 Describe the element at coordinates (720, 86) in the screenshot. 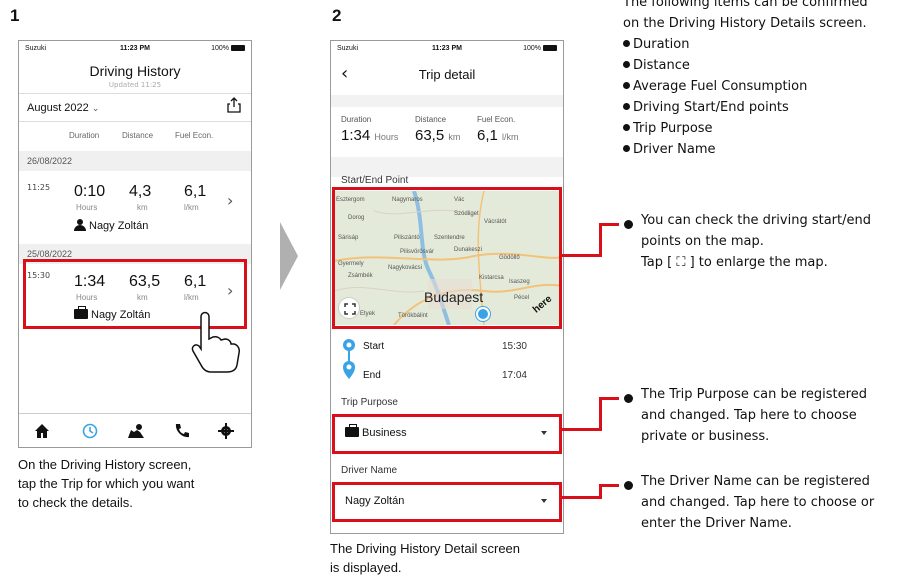

I see `info-item: Average Fuel Consumption` at that location.